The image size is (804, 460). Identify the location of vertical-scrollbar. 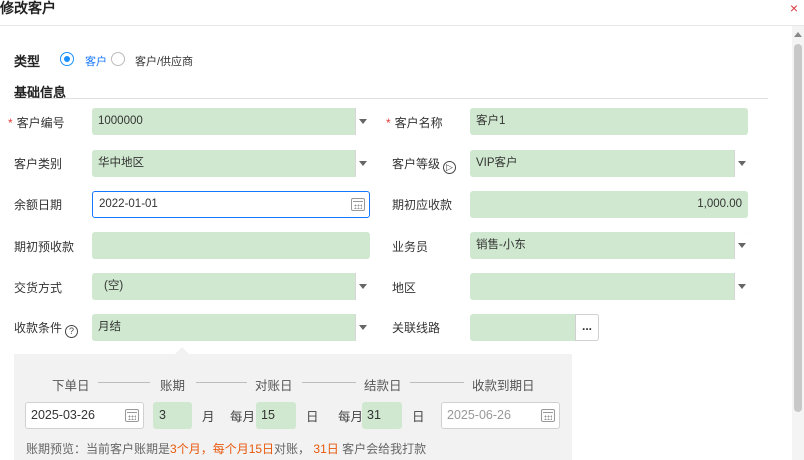
(798, 243).